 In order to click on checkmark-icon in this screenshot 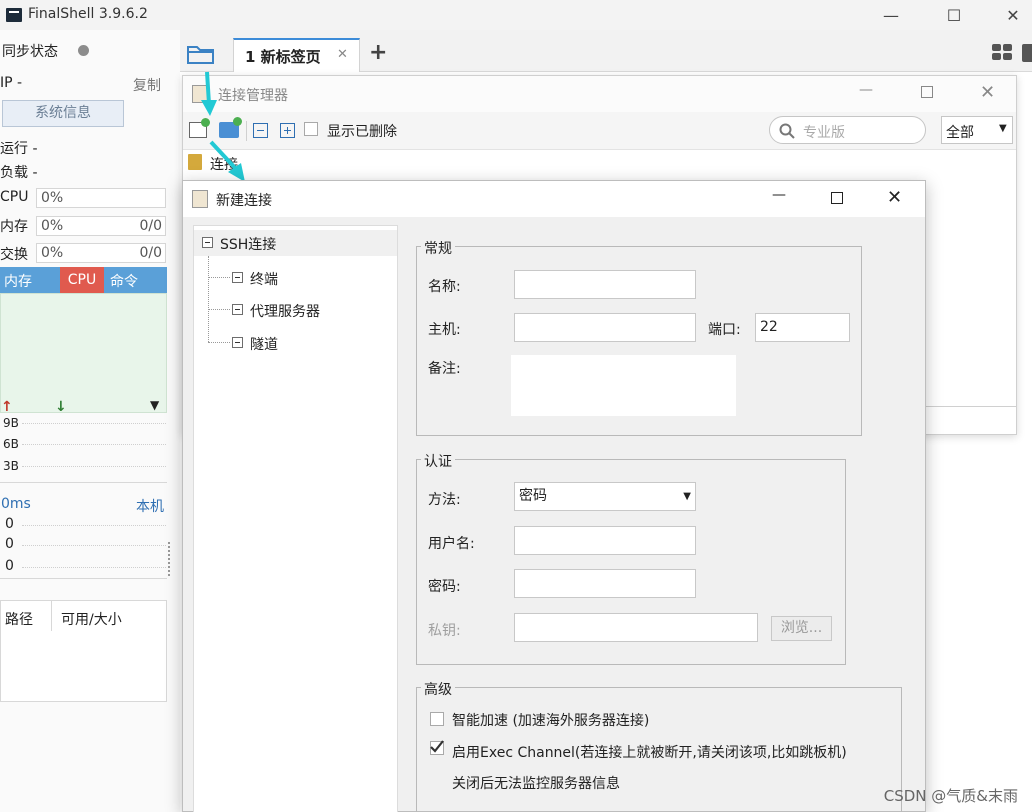, I will do `click(437, 746)`.